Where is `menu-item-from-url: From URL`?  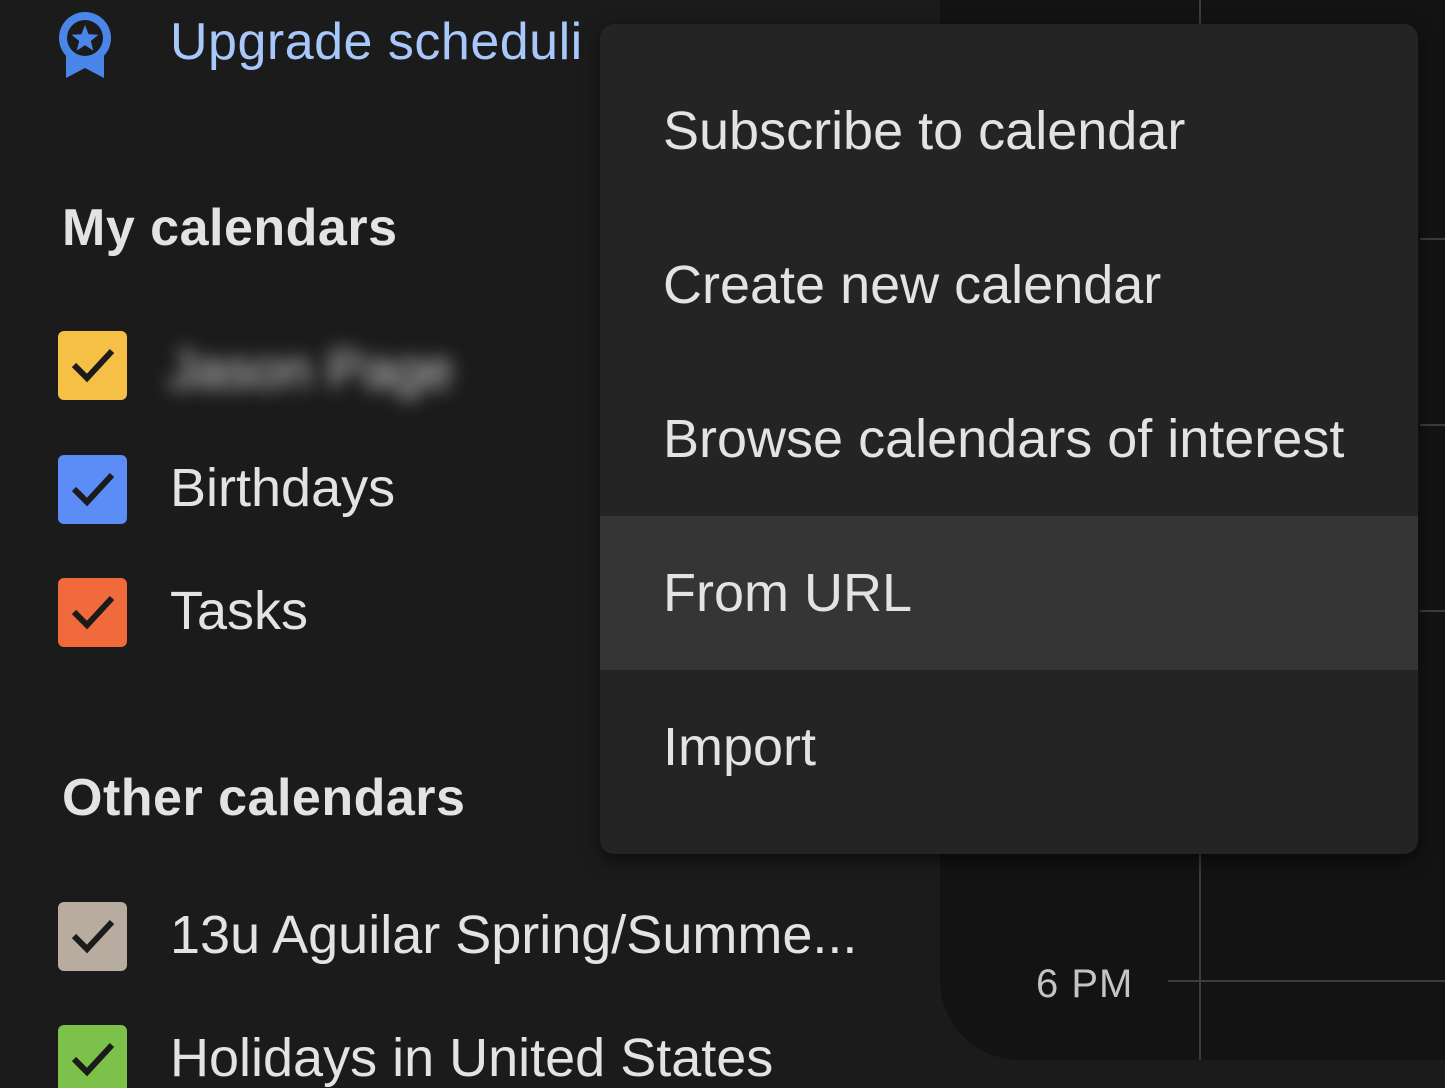
menu-item-from-url: From URL is located at coordinates (1009, 593).